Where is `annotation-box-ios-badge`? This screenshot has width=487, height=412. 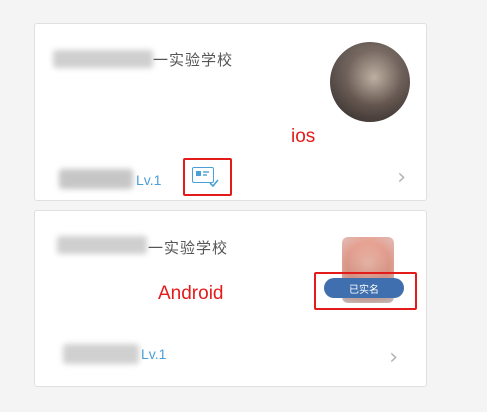 annotation-box-ios-badge is located at coordinates (207, 177).